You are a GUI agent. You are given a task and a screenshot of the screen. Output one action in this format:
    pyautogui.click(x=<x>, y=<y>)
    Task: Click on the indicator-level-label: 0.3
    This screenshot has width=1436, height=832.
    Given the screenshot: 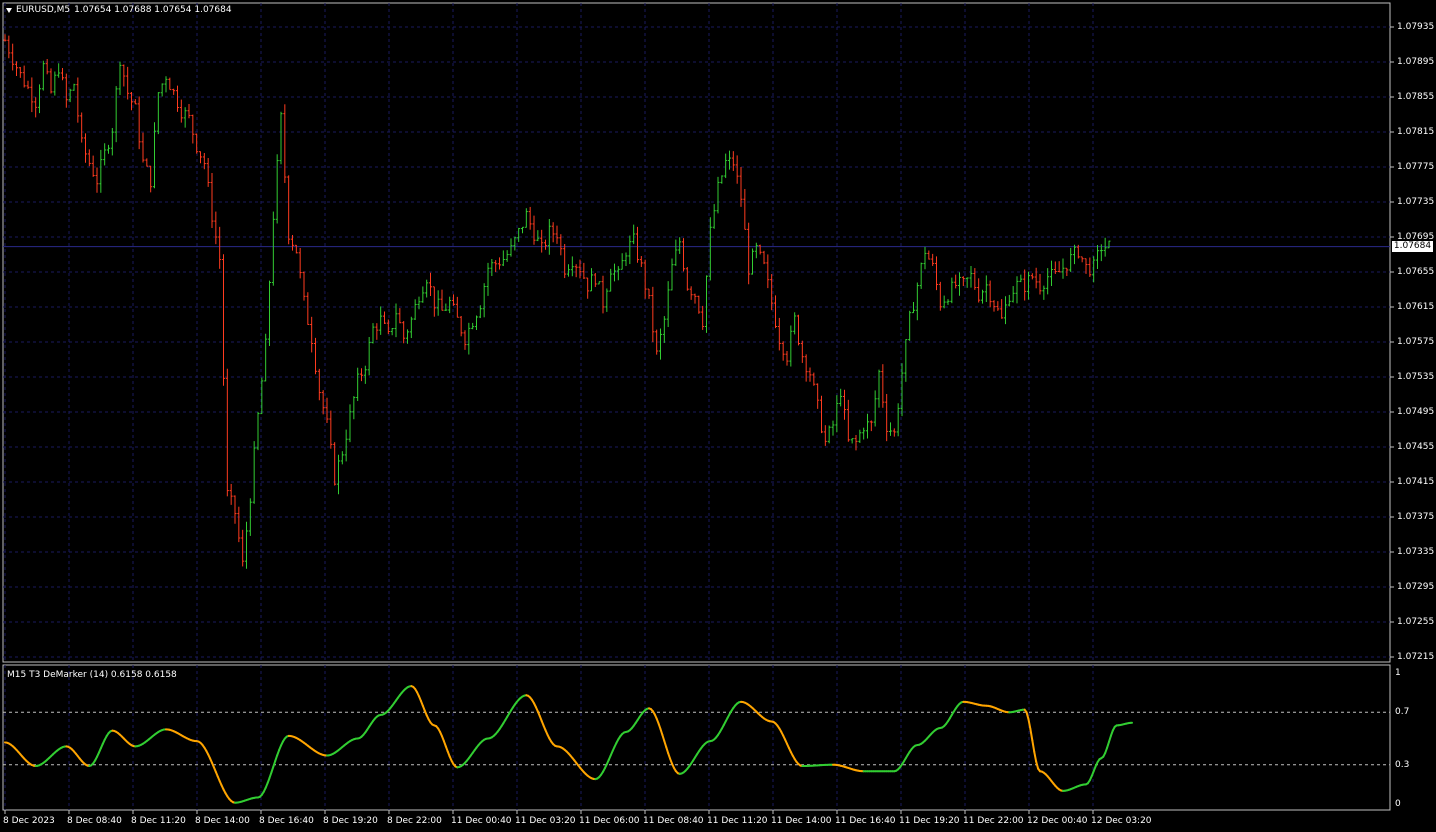 What is the action you would take?
    pyautogui.click(x=1402, y=764)
    